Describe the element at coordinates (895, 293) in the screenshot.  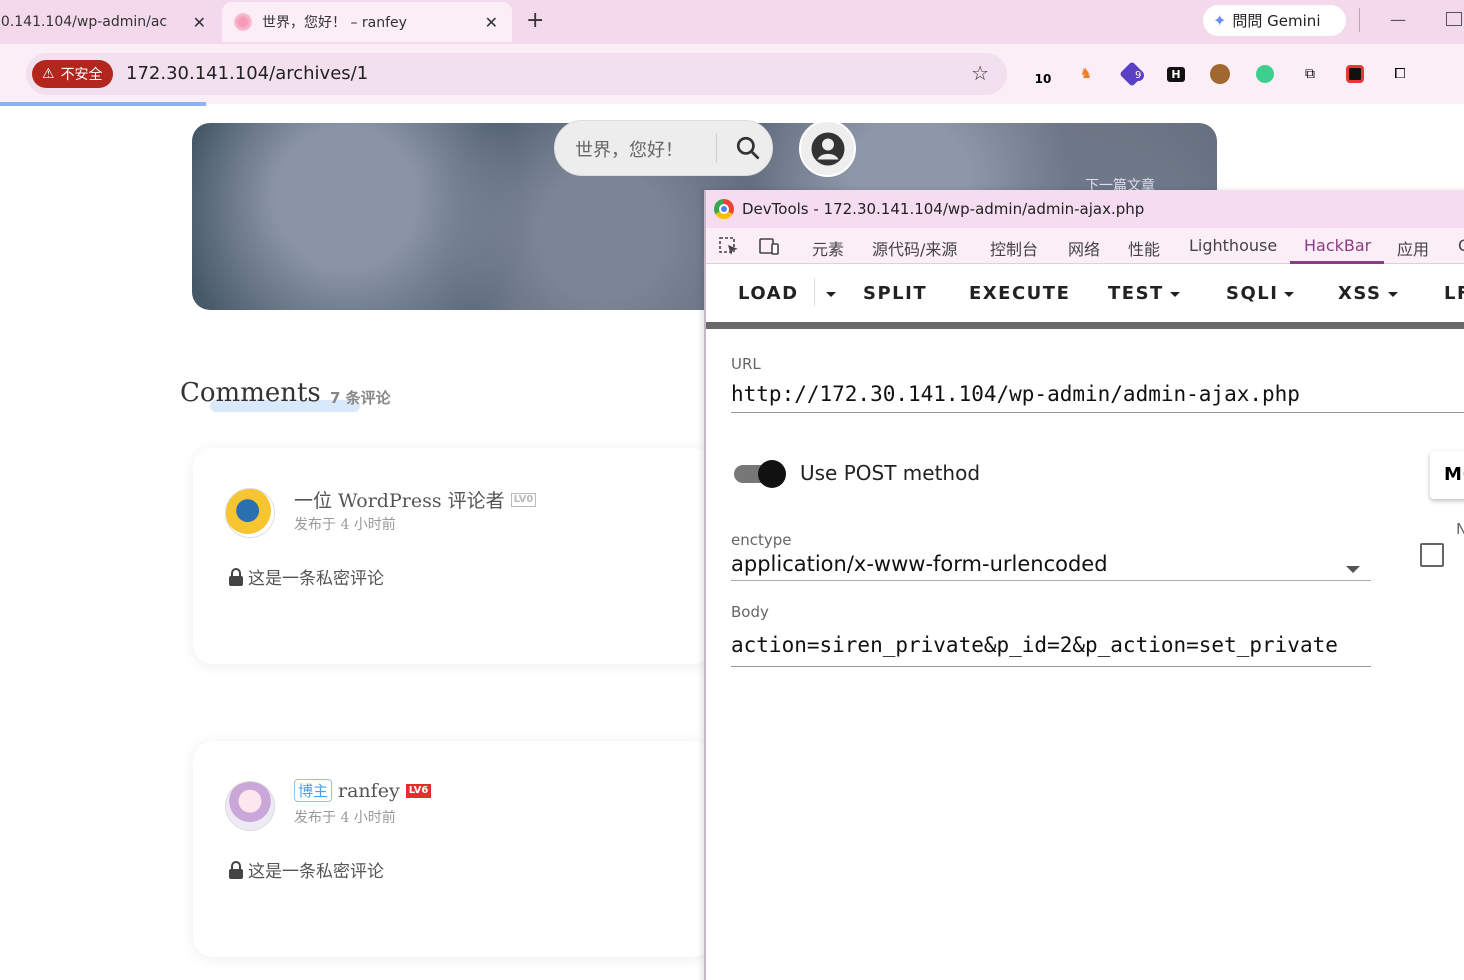
I see `split-button: SPLIT` at that location.